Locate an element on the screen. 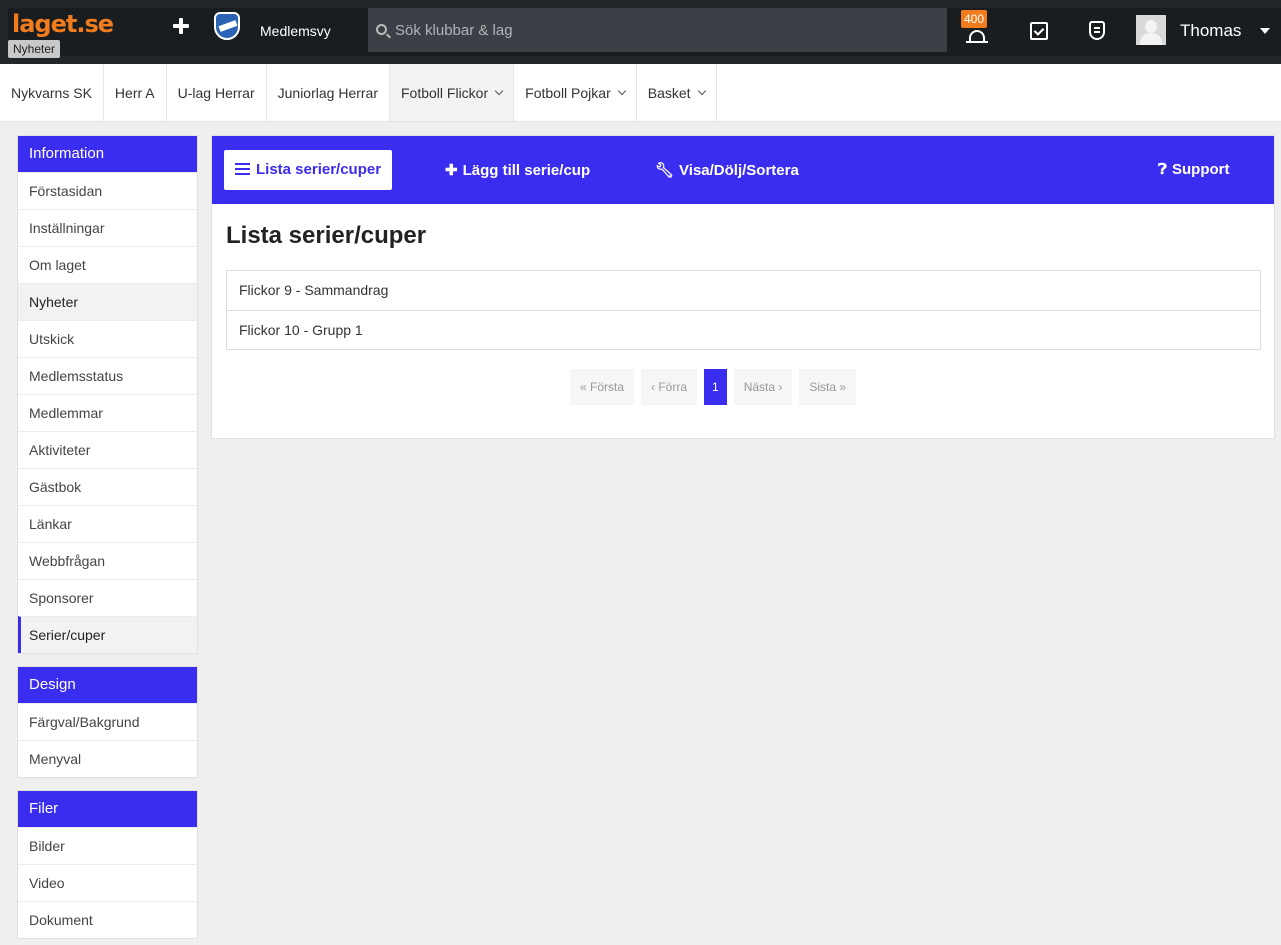  username: Thomas is located at coordinates (1210, 31).